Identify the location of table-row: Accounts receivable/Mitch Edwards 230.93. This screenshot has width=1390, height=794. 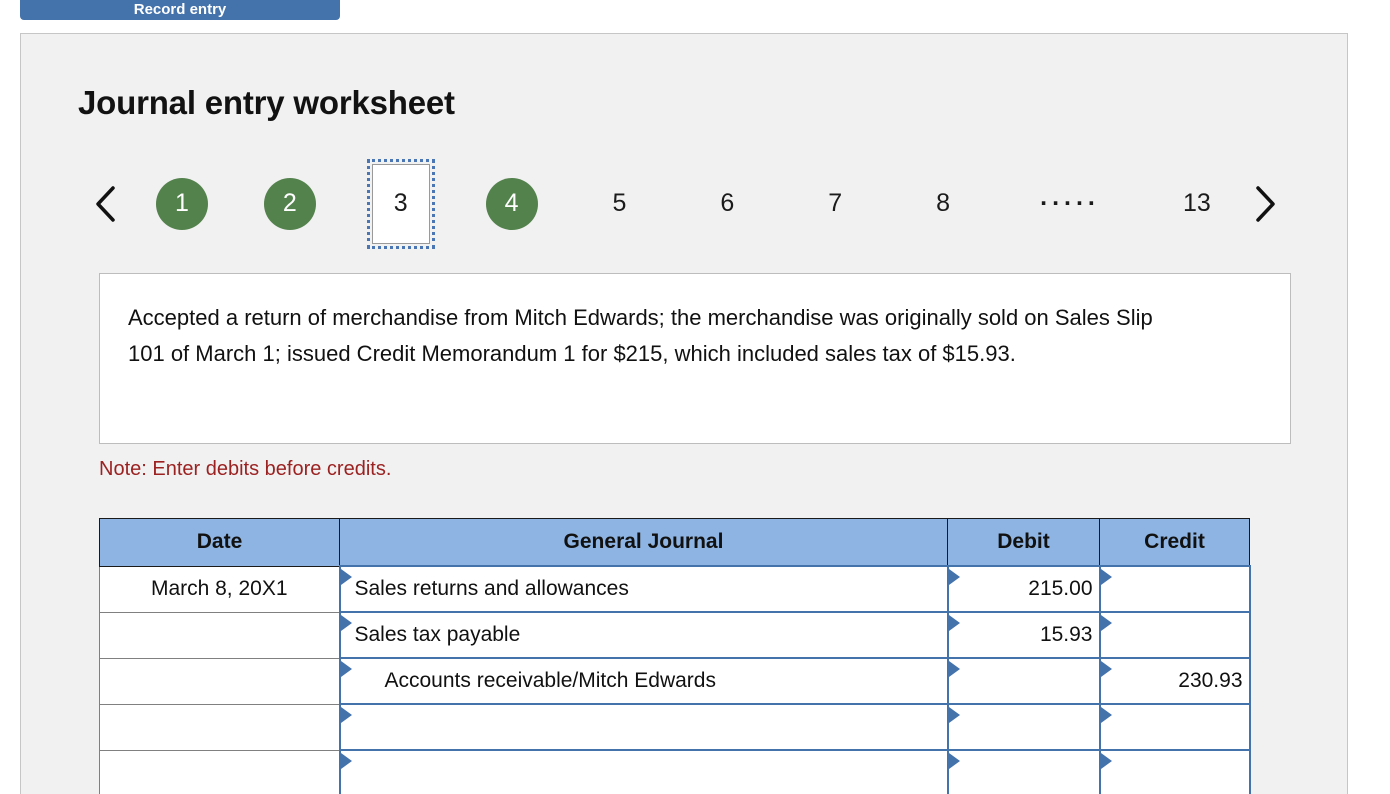
(675, 681).